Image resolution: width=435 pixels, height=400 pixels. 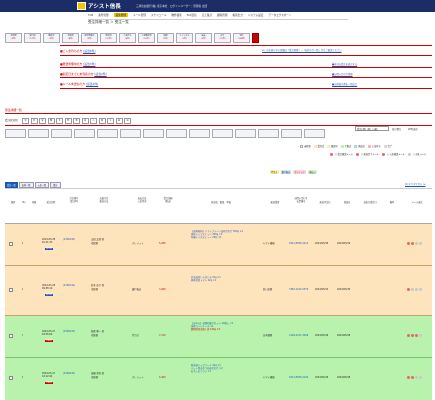 I want to click on row-tracking: 3382-1104-5579, so click(x=298, y=289).